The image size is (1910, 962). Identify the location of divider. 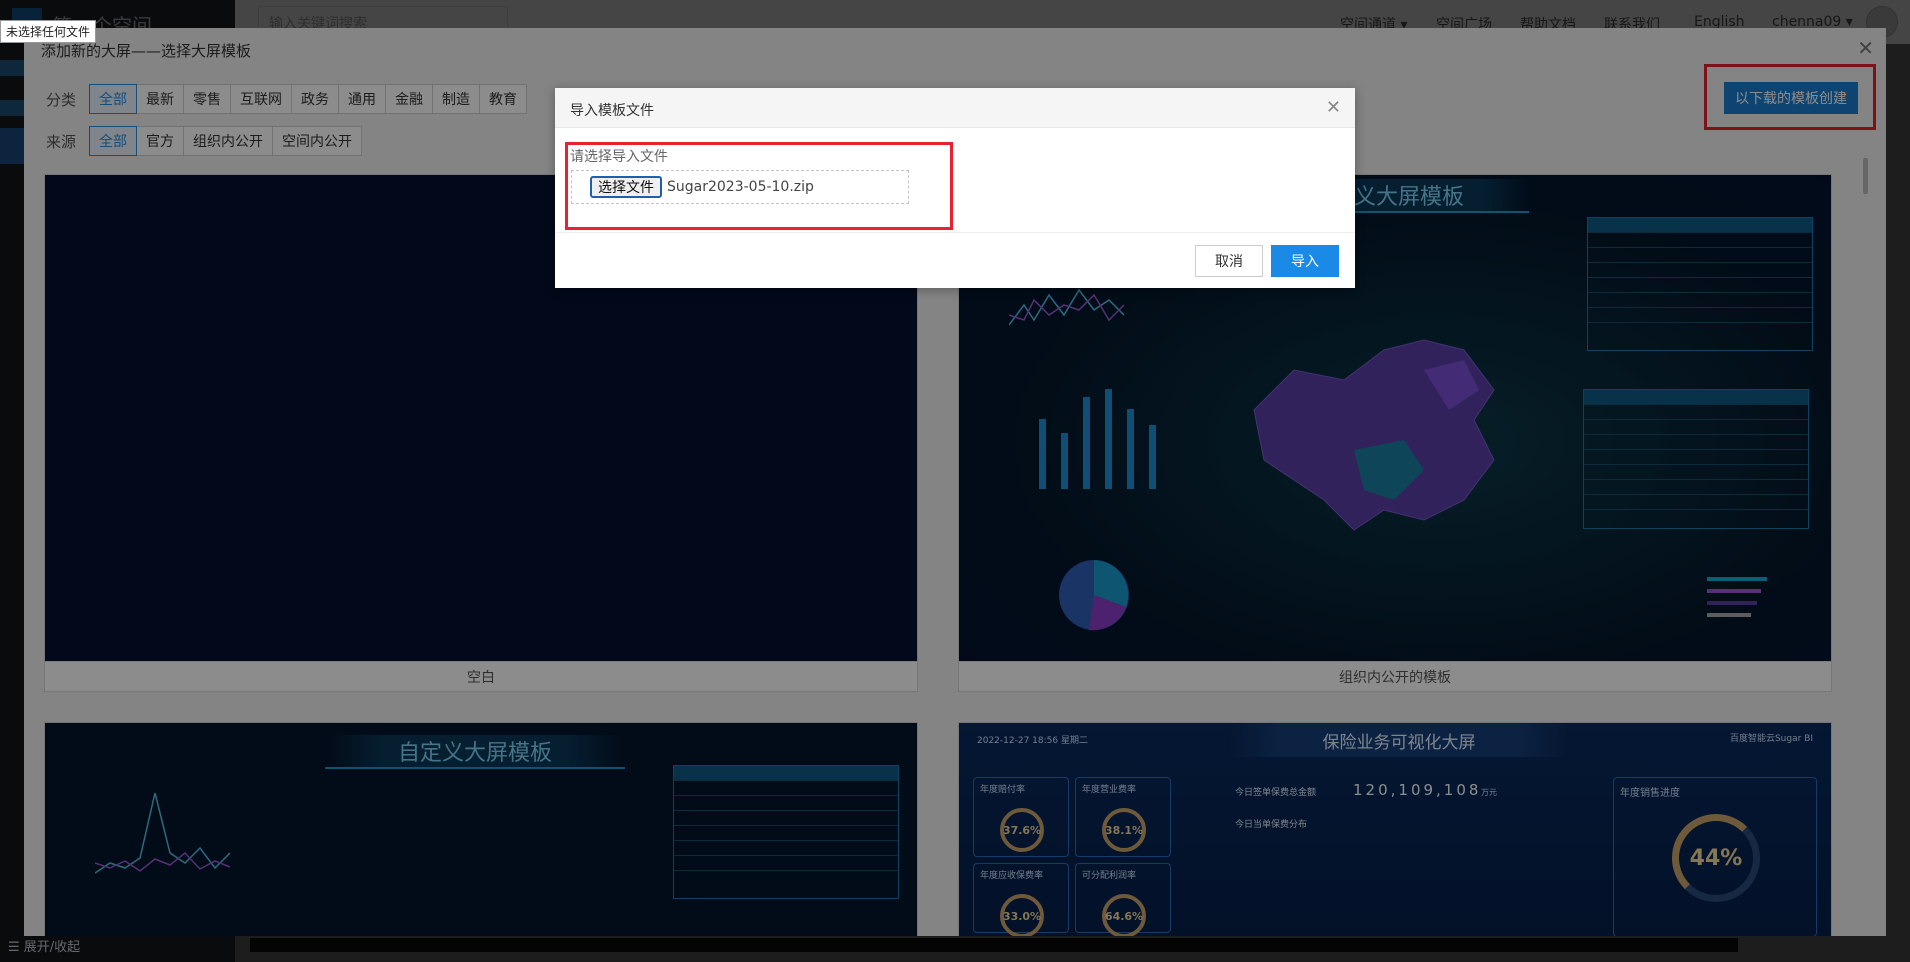
(955, 232).